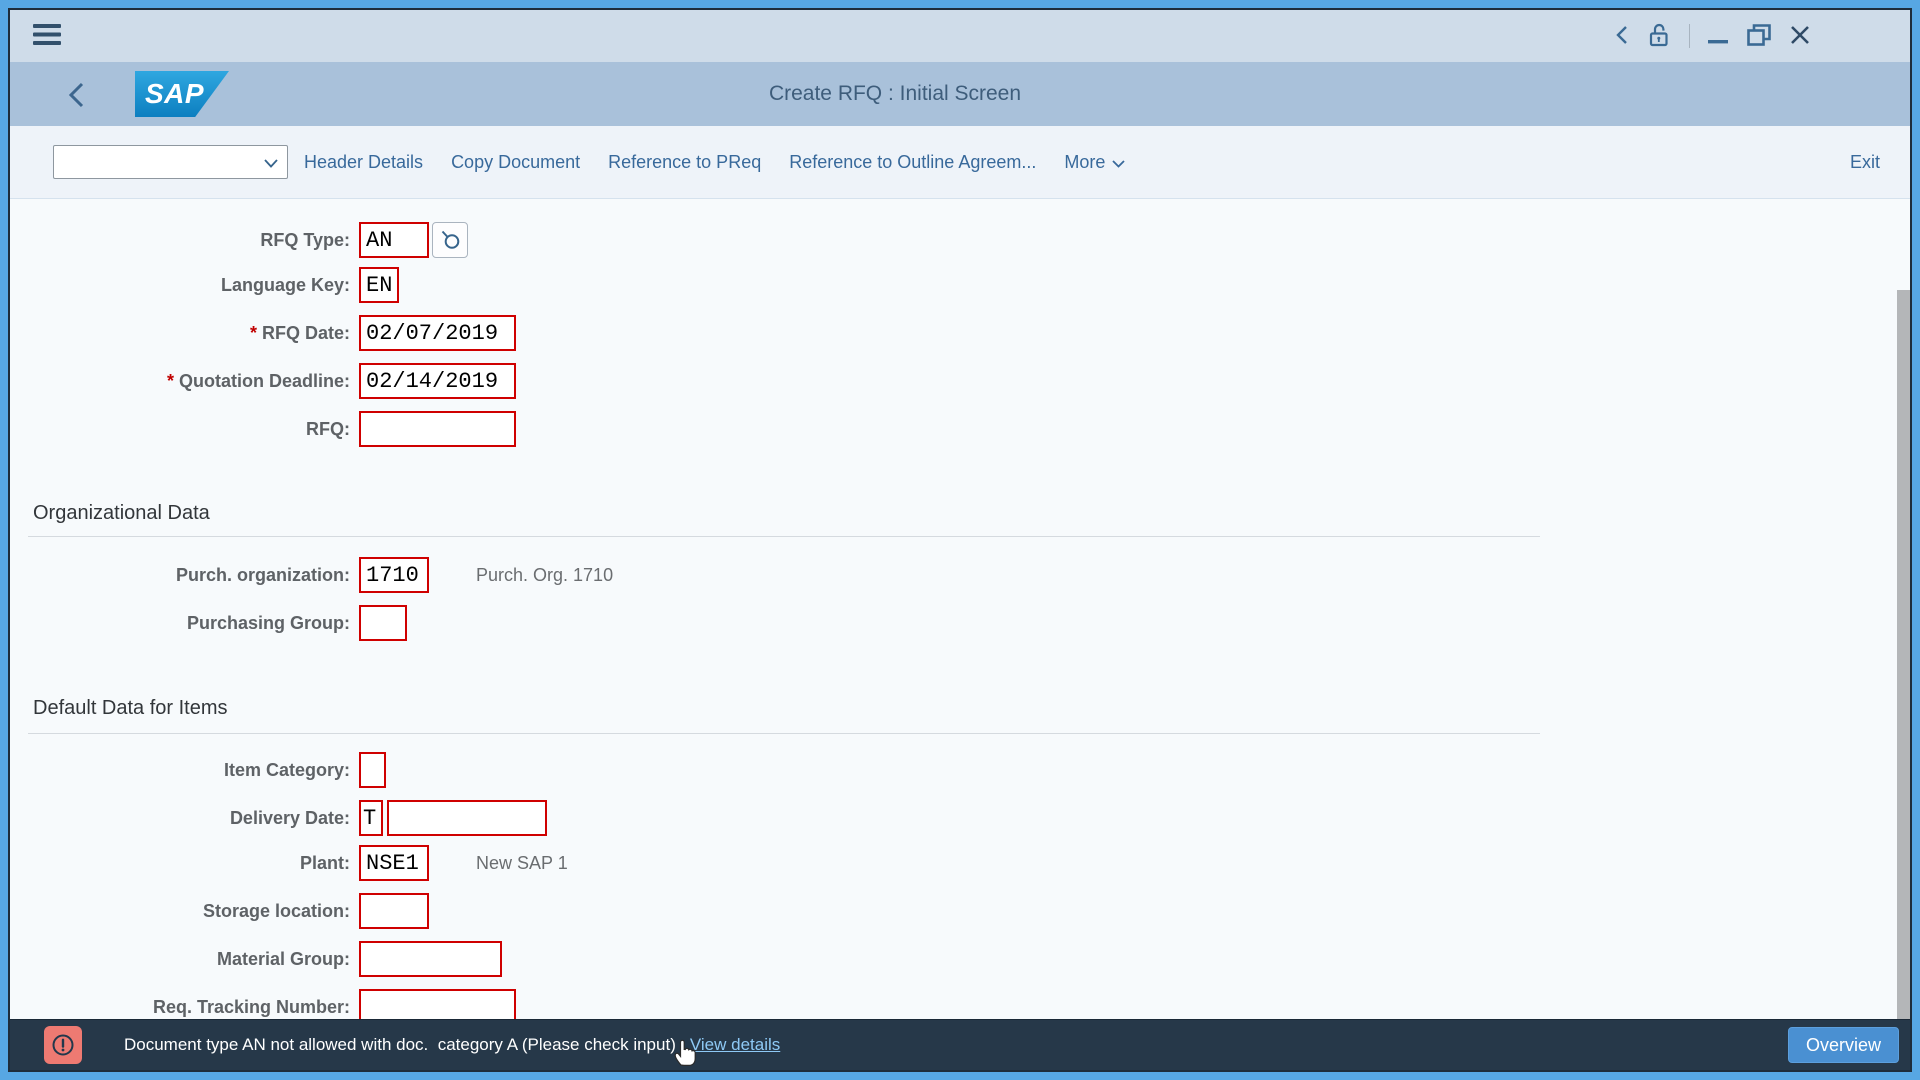 This screenshot has height=1080, width=1920. I want to click on copy-document-button: Copy Document, so click(515, 162).